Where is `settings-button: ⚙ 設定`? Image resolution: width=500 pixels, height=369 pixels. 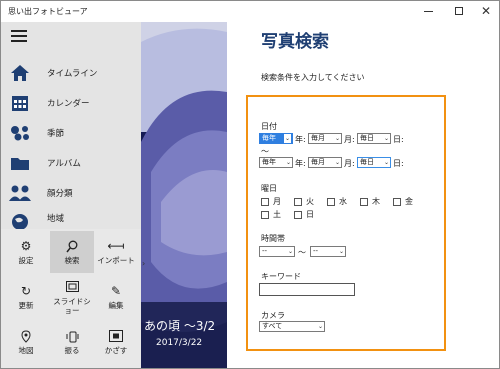
settings-button: ⚙ 設定 is located at coordinates (26, 252).